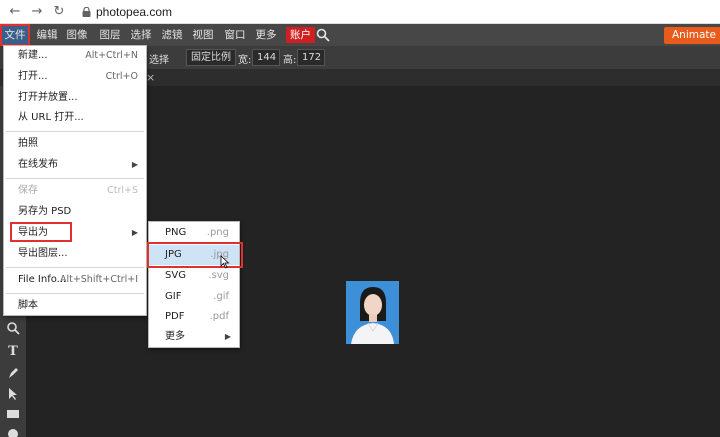  Describe the element at coordinates (86, 12) in the screenshot. I see `lock-icon` at that location.